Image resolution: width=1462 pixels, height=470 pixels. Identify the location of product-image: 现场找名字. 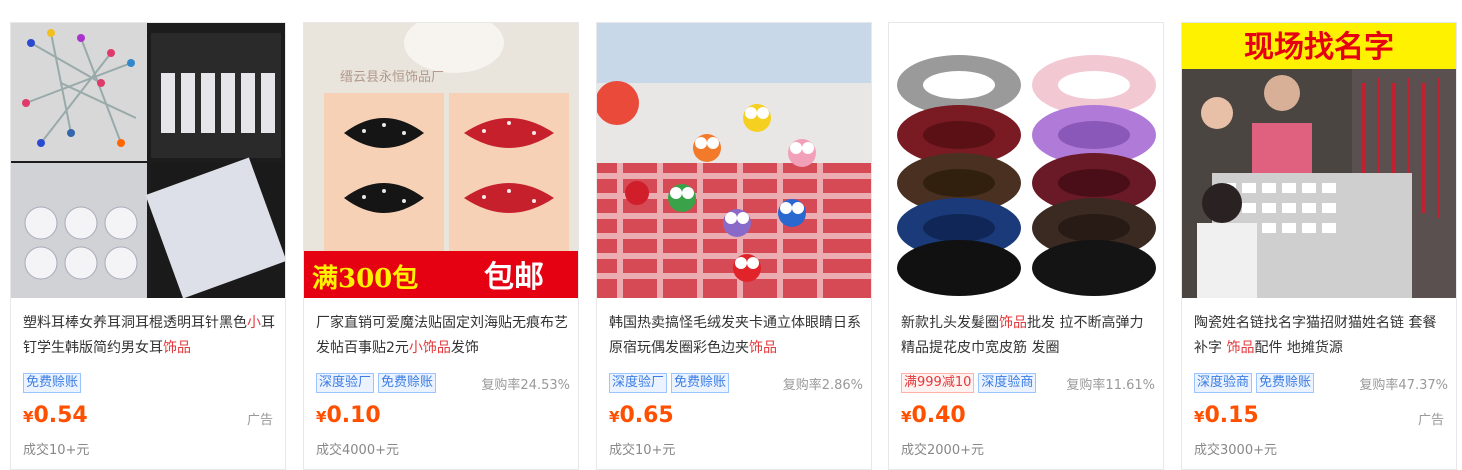
(1319, 160).